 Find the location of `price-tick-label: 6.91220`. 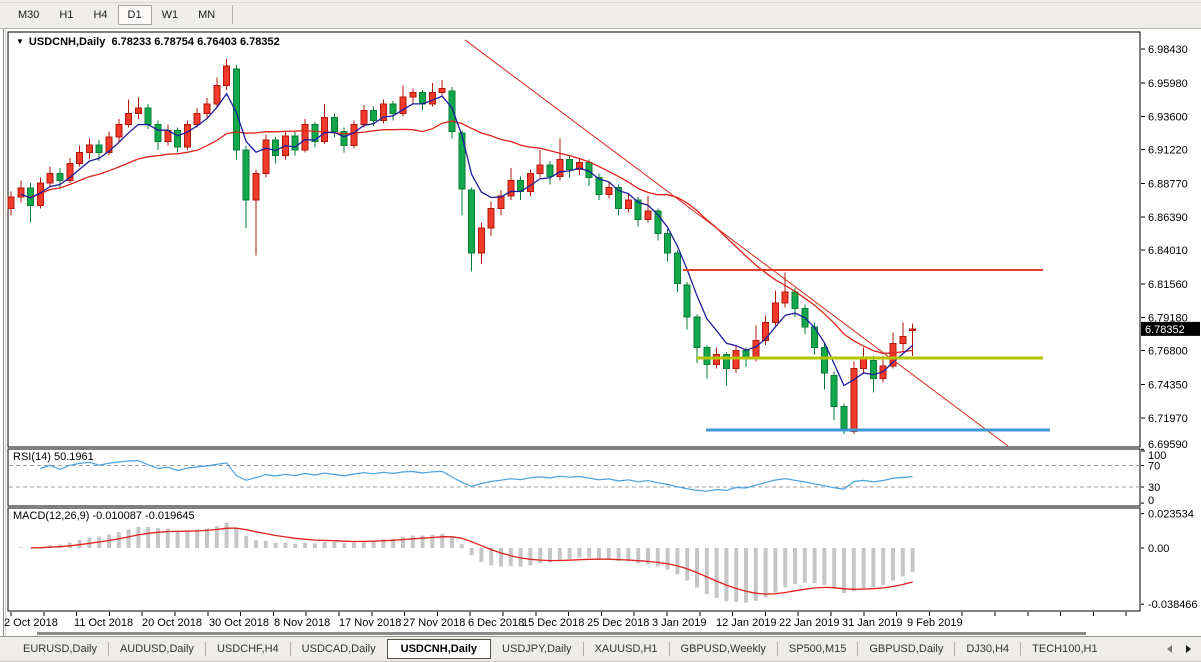

price-tick-label: 6.91220 is located at coordinates (1168, 151).